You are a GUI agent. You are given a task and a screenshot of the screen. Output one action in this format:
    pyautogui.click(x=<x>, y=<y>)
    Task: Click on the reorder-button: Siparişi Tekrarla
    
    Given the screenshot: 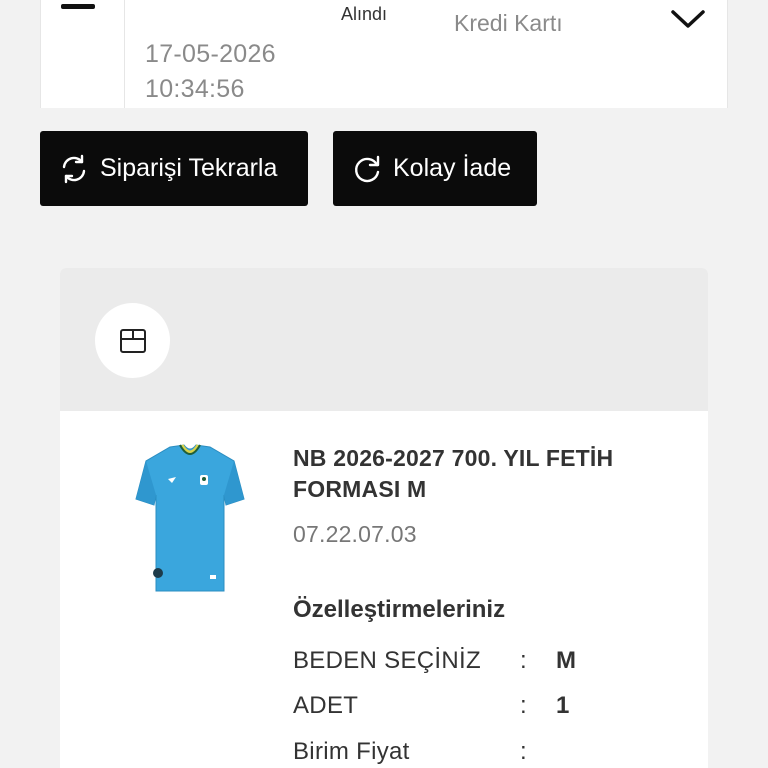 What is the action you would take?
    pyautogui.click(x=174, y=168)
    